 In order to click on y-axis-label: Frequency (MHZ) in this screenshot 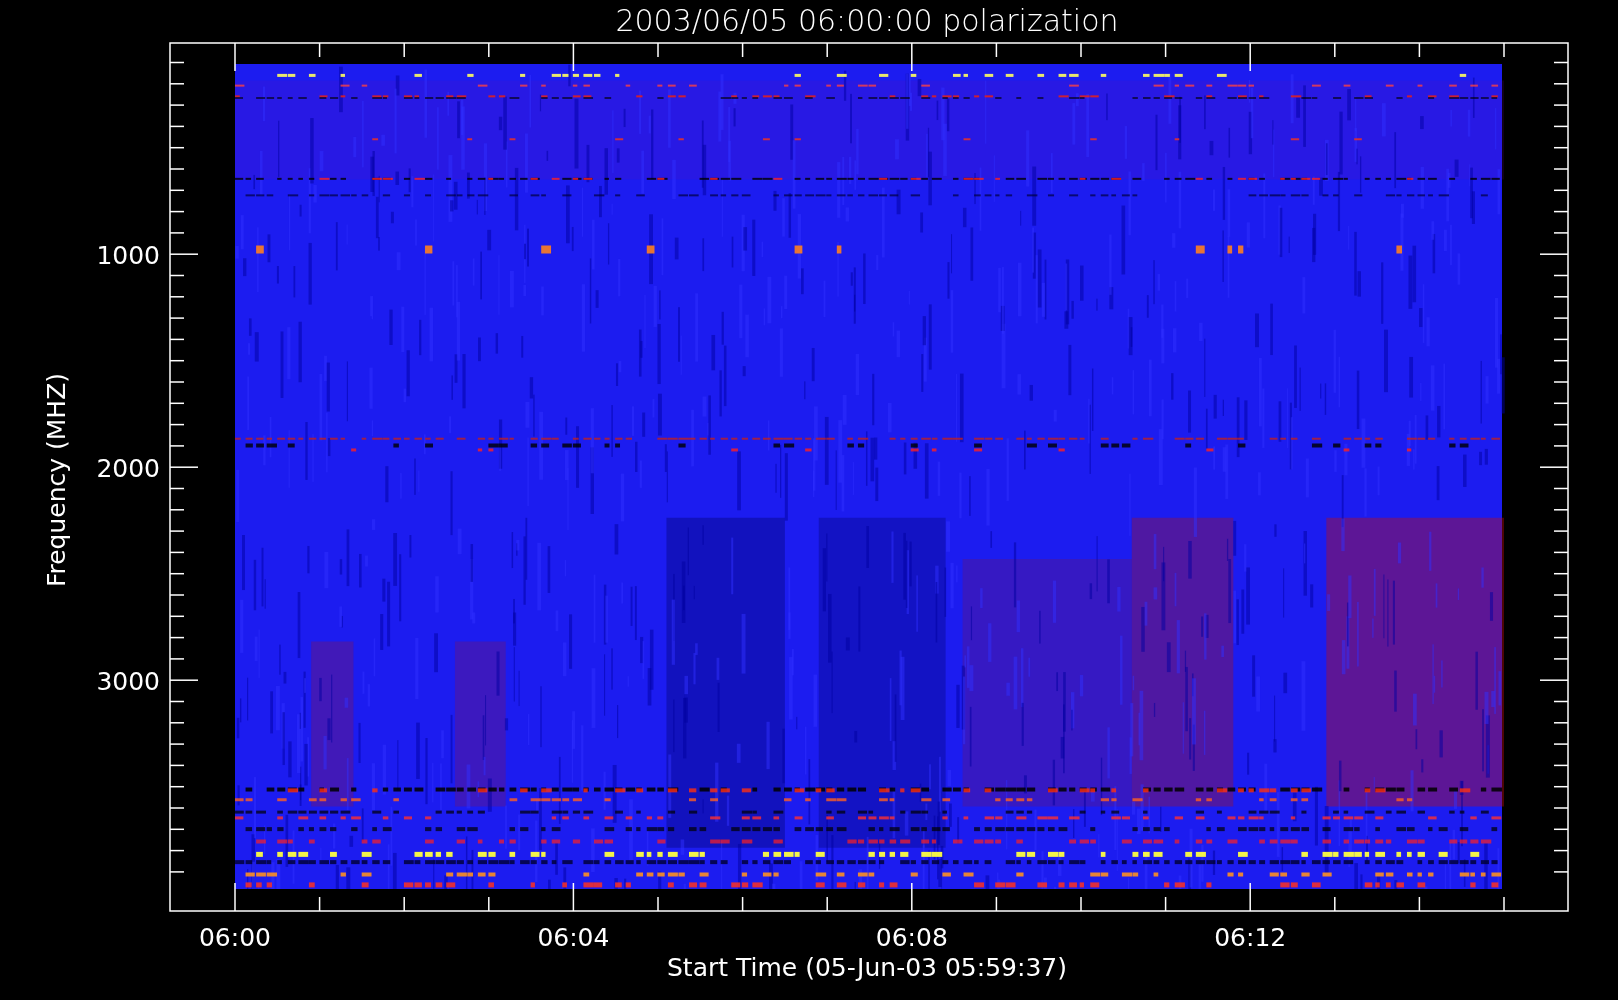, I will do `click(56, 480)`.